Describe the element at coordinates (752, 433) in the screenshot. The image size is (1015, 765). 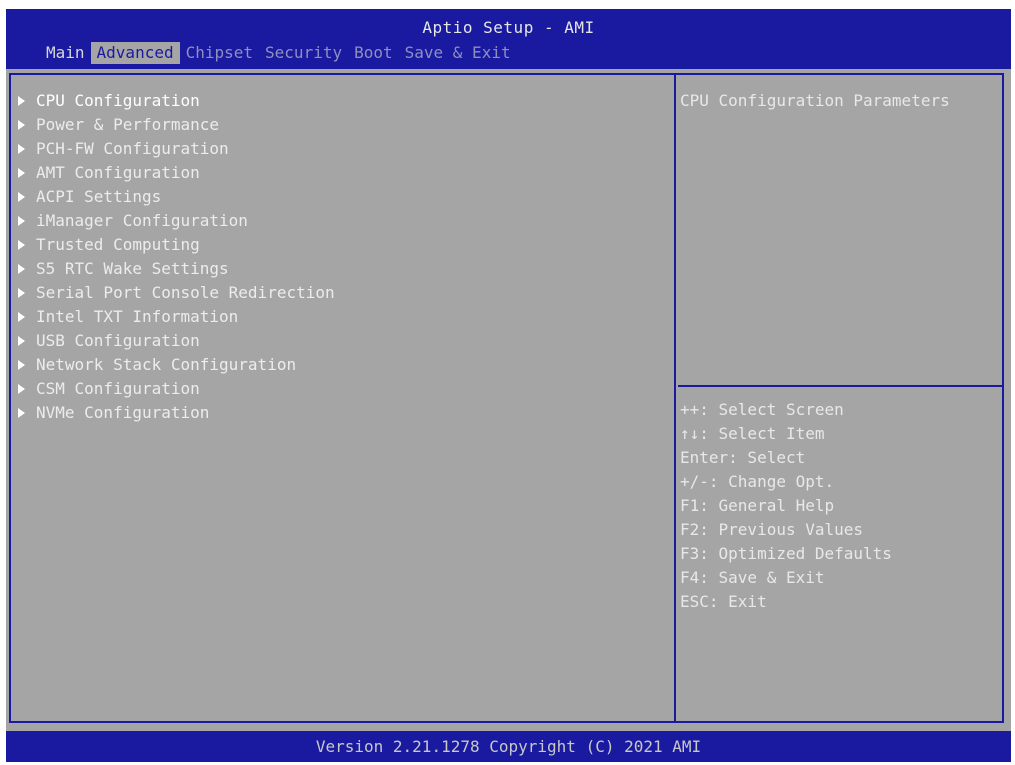
I see `key-help-select-item: ↑↓: Select Item` at that location.